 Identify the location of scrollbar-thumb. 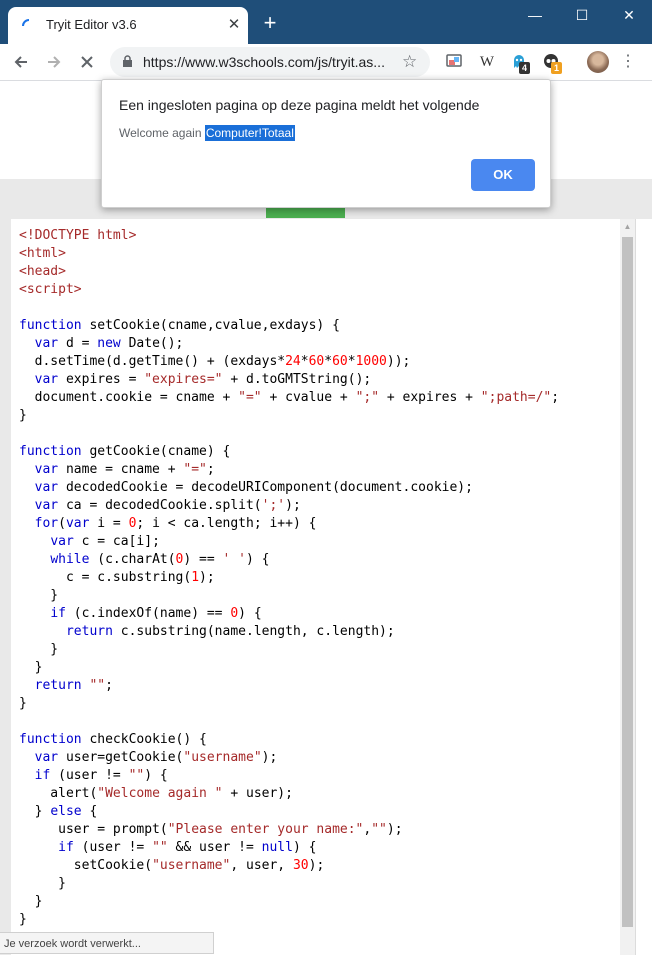
(627, 582).